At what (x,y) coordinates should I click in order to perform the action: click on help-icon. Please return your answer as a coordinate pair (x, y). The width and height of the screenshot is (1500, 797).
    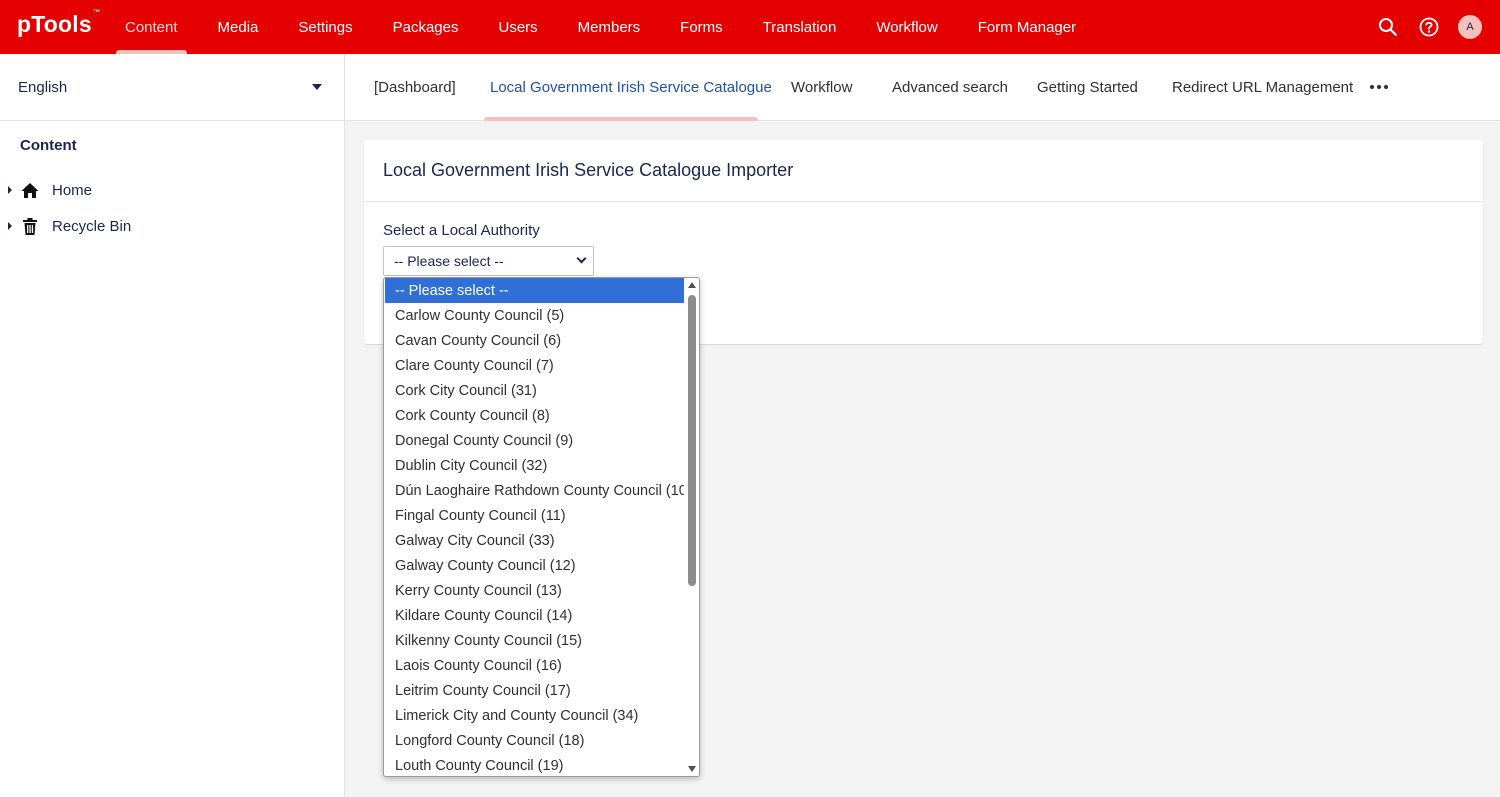
    Looking at the image, I should click on (1428, 27).